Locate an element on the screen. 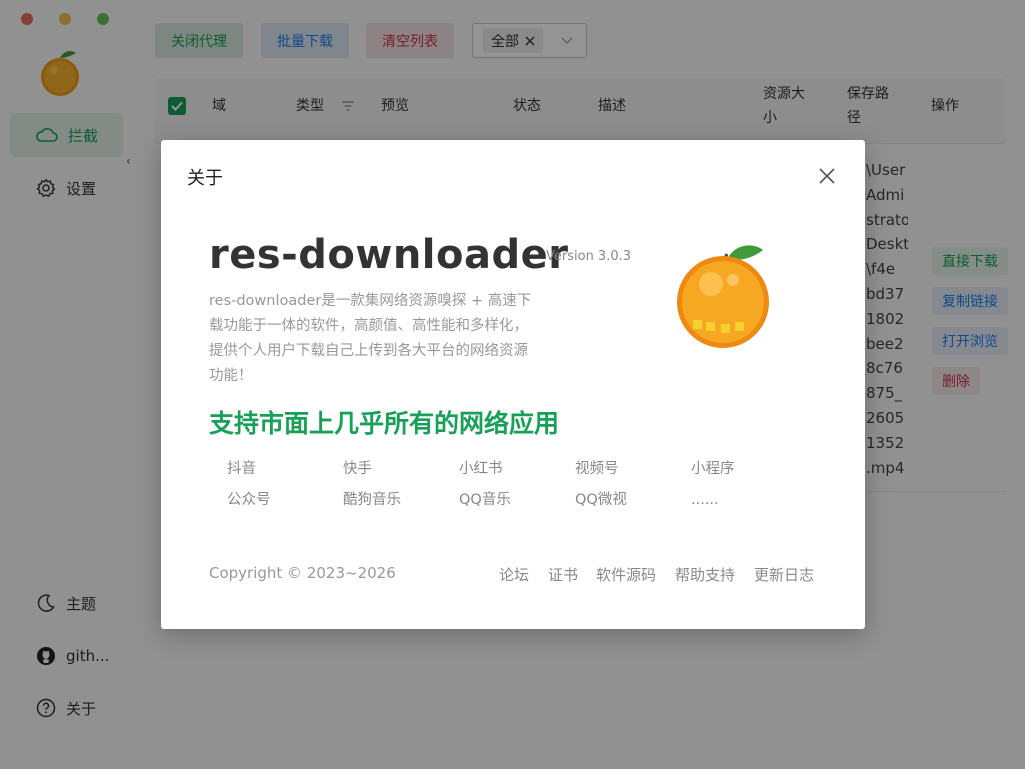 Image resolution: width=1025 pixels, height=769 pixels. close-icon is located at coordinates (827, 176).